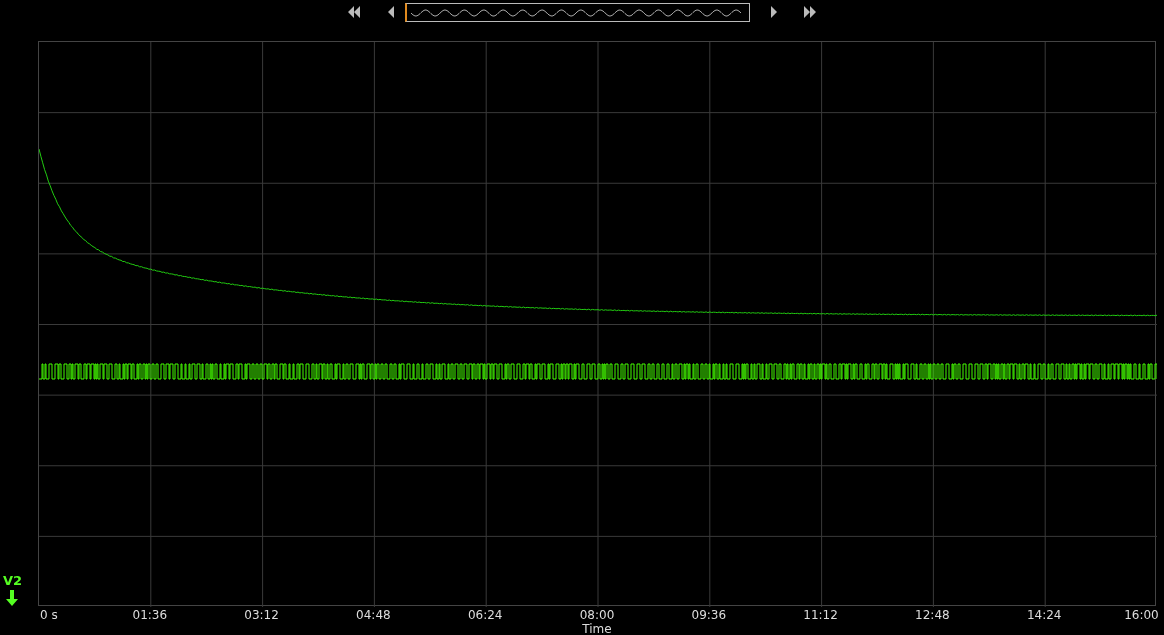  Describe the element at coordinates (12, 598) in the screenshot. I see `down-arrow-icon` at that location.